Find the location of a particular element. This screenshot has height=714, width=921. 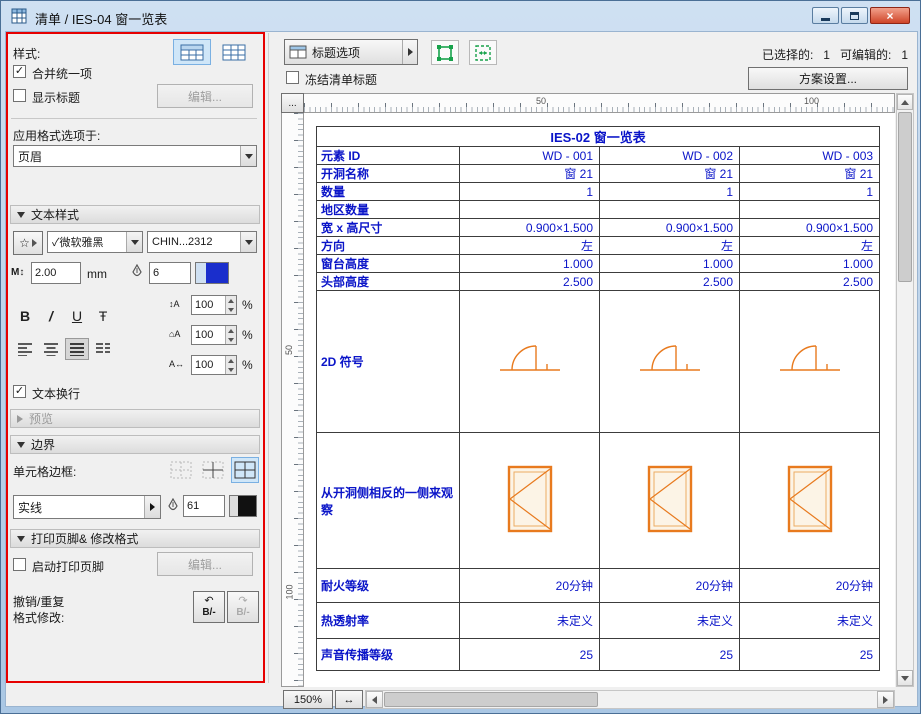

text-pen-color-swatch is located at coordinates (212, 273).